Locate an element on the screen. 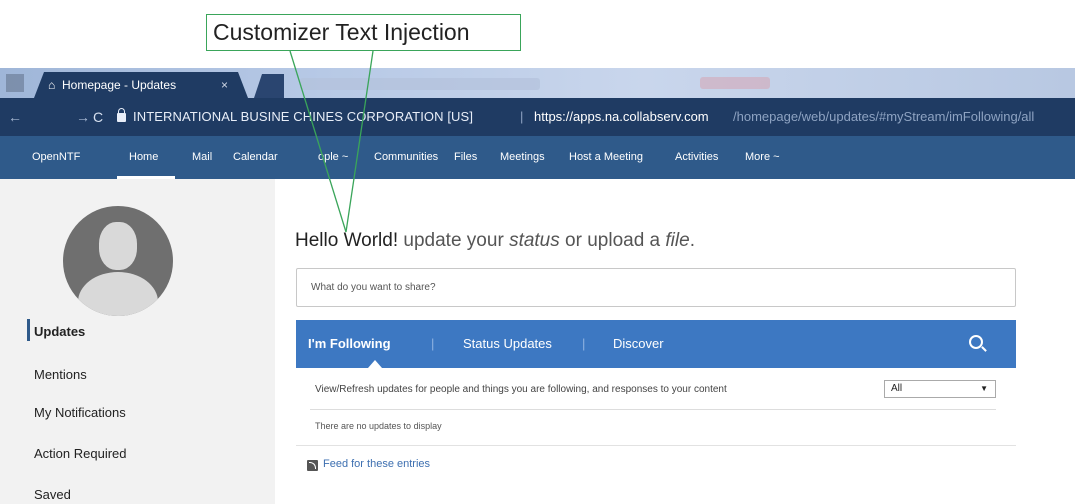  chevron-down-icon: ▼ is located at coordinates (984, 388).